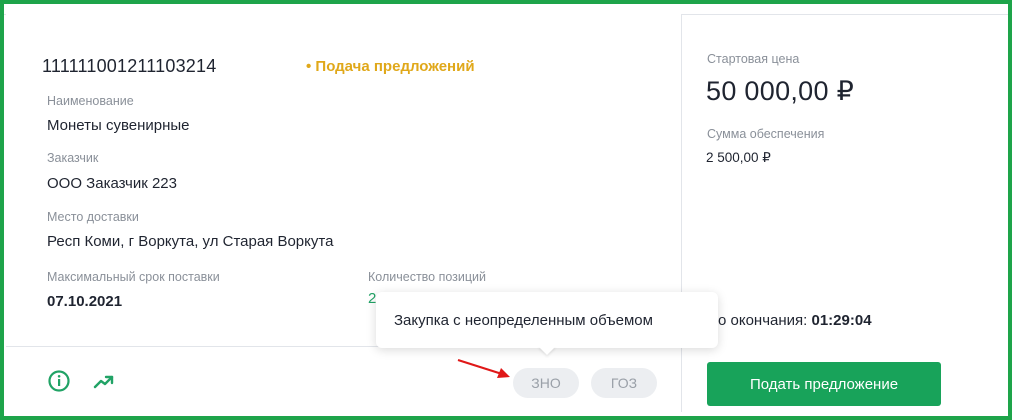 The image size is (1012, 420). I want to click on tag-zno: ЗНО, so click(546, 383).